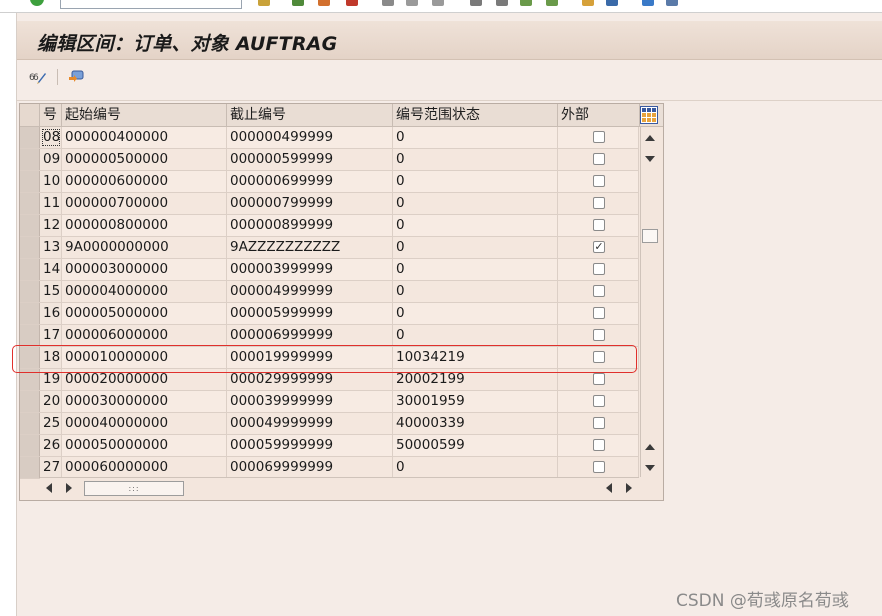 The height and width of the screenshot is (616, 882). Describe the element at coordinates (329, 270) in the screenshot. I see `table-row: 14 000003000000 000003999999 0` at that location.